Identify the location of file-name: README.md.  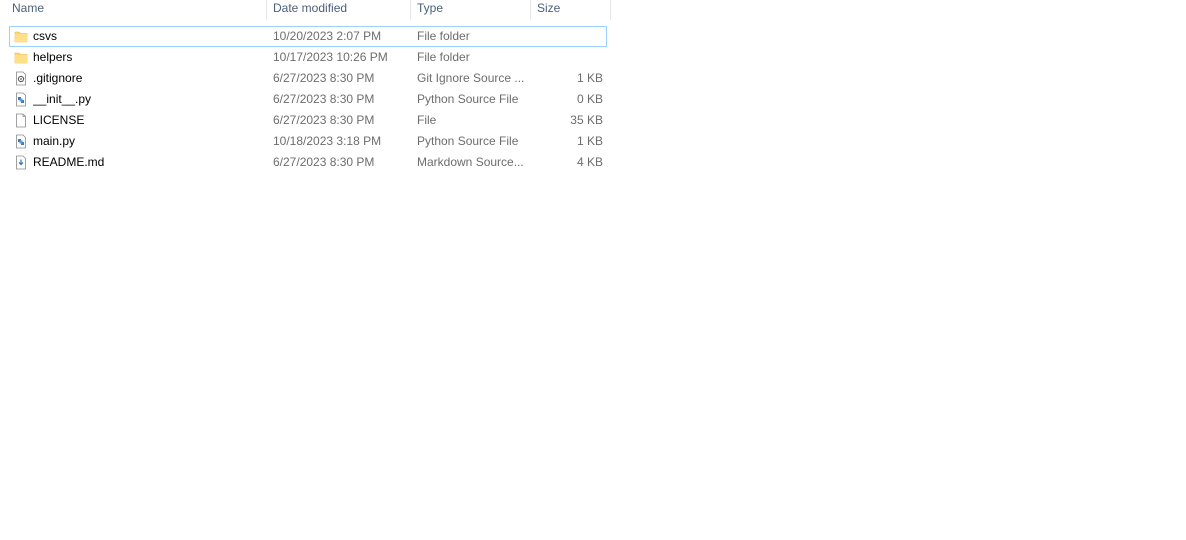
(69, 162).